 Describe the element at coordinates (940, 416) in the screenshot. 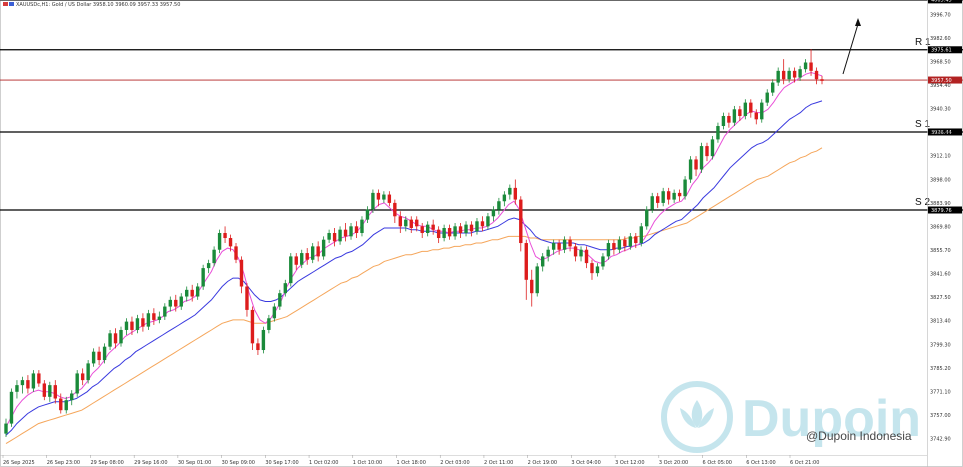

I see `y-tick-label: 3757.00` at that location.